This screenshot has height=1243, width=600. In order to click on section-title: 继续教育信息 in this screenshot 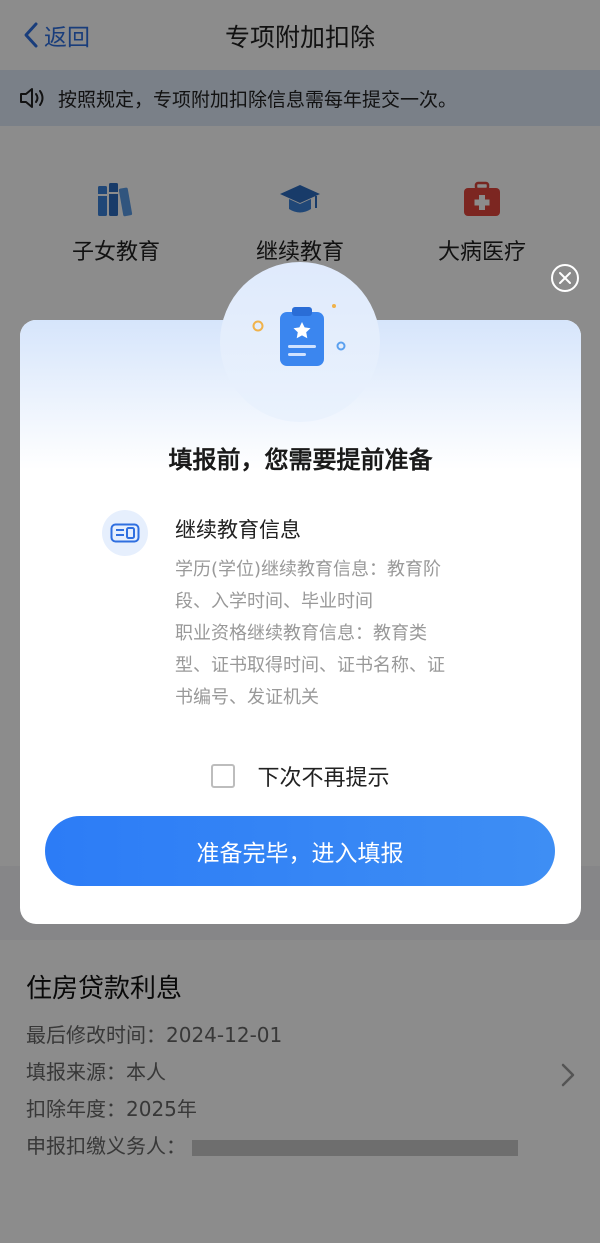, I will do `click(238, 530)`.